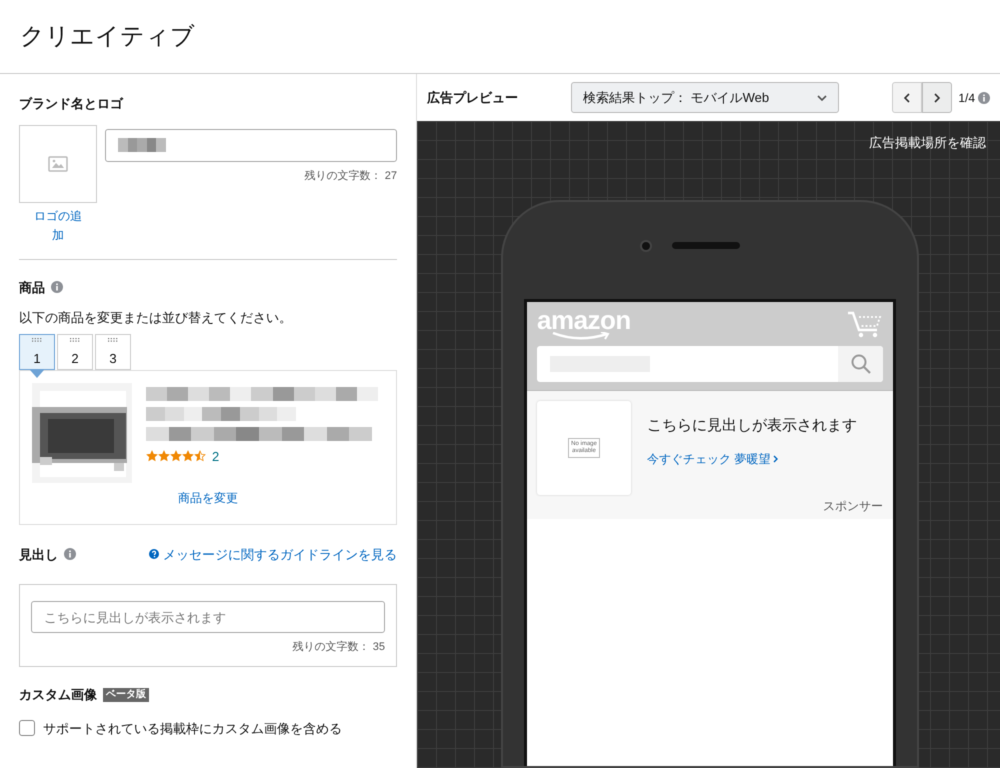 This screenshot has height=768, width=1000. Describe the element at coordinates (58, 225) in the screenshot. I see `add-logo-link: ロゴの追加` at that location.